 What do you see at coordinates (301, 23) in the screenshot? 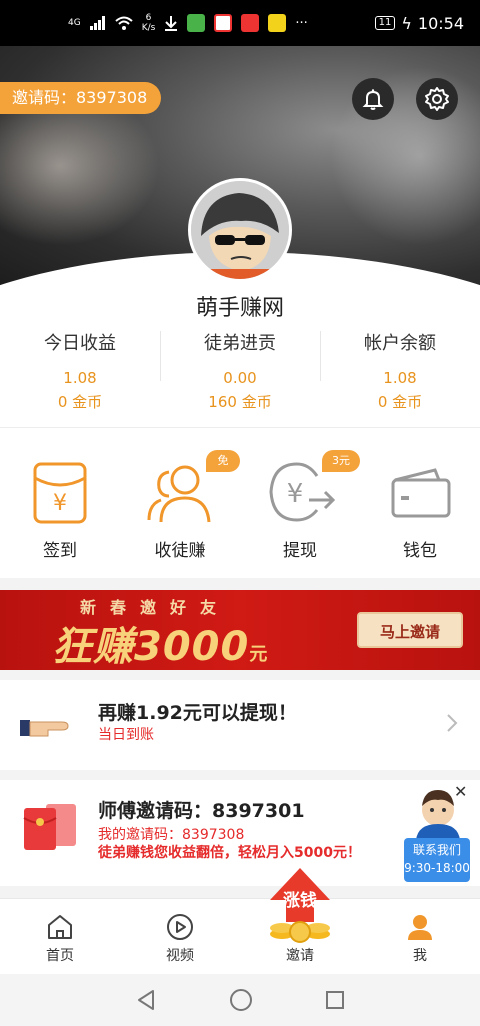
I see `more-notifications-icon: ···` at bounding box center [301, 23].